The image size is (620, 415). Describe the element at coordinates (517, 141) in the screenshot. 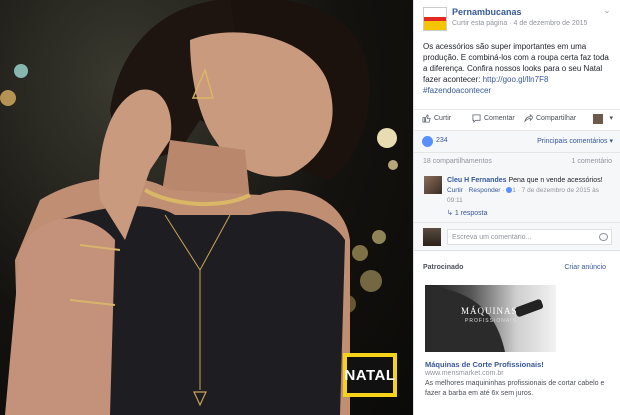

I see `reactions-bar: 234 Principais comentários ▾` at that location.